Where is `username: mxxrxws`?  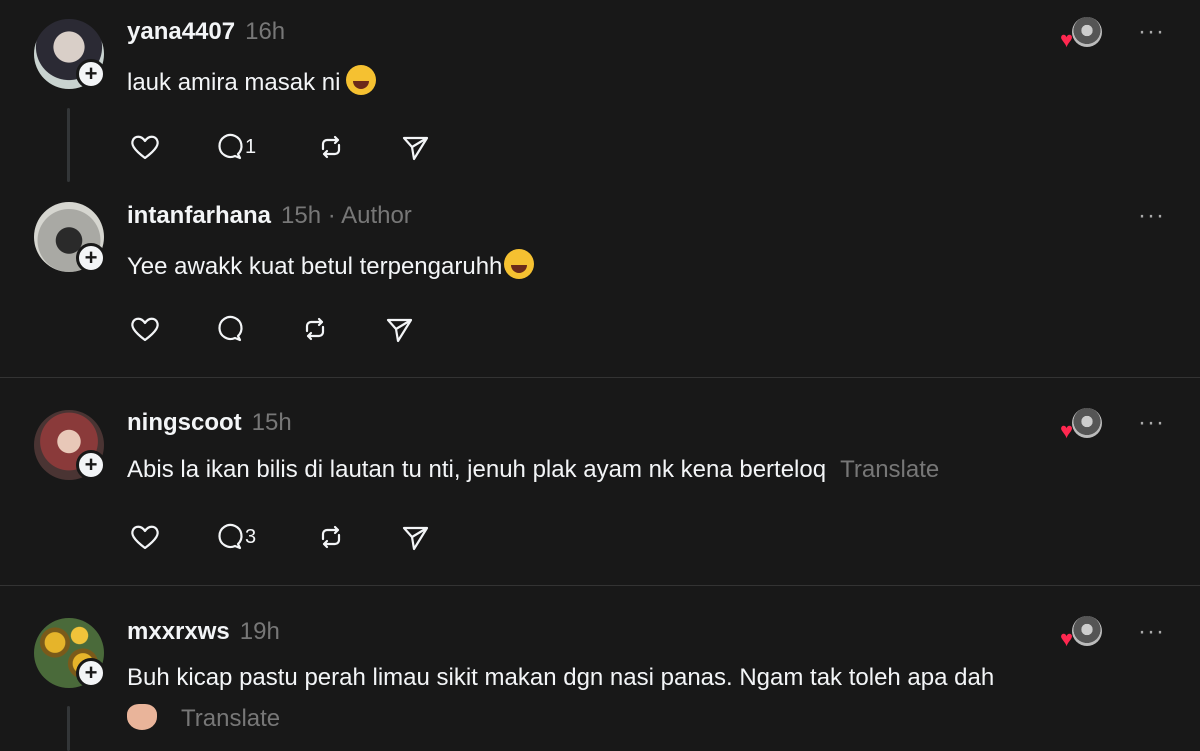
username: mxxrxws is located at coordinates (178, 631).